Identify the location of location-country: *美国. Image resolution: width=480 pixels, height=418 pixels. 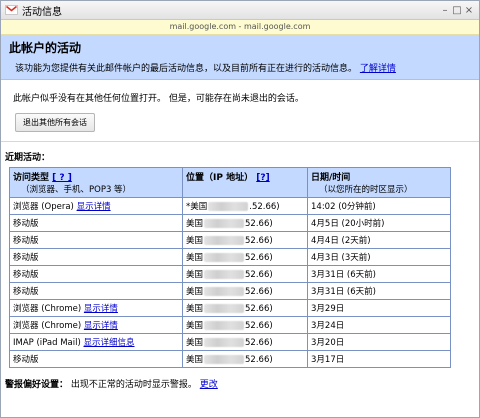
(197, 207).